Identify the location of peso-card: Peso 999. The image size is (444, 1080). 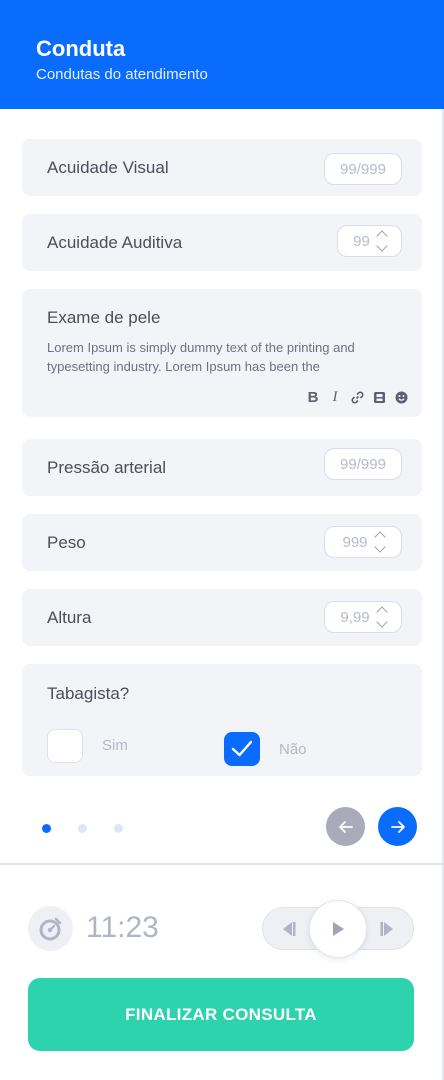
(222, 542).